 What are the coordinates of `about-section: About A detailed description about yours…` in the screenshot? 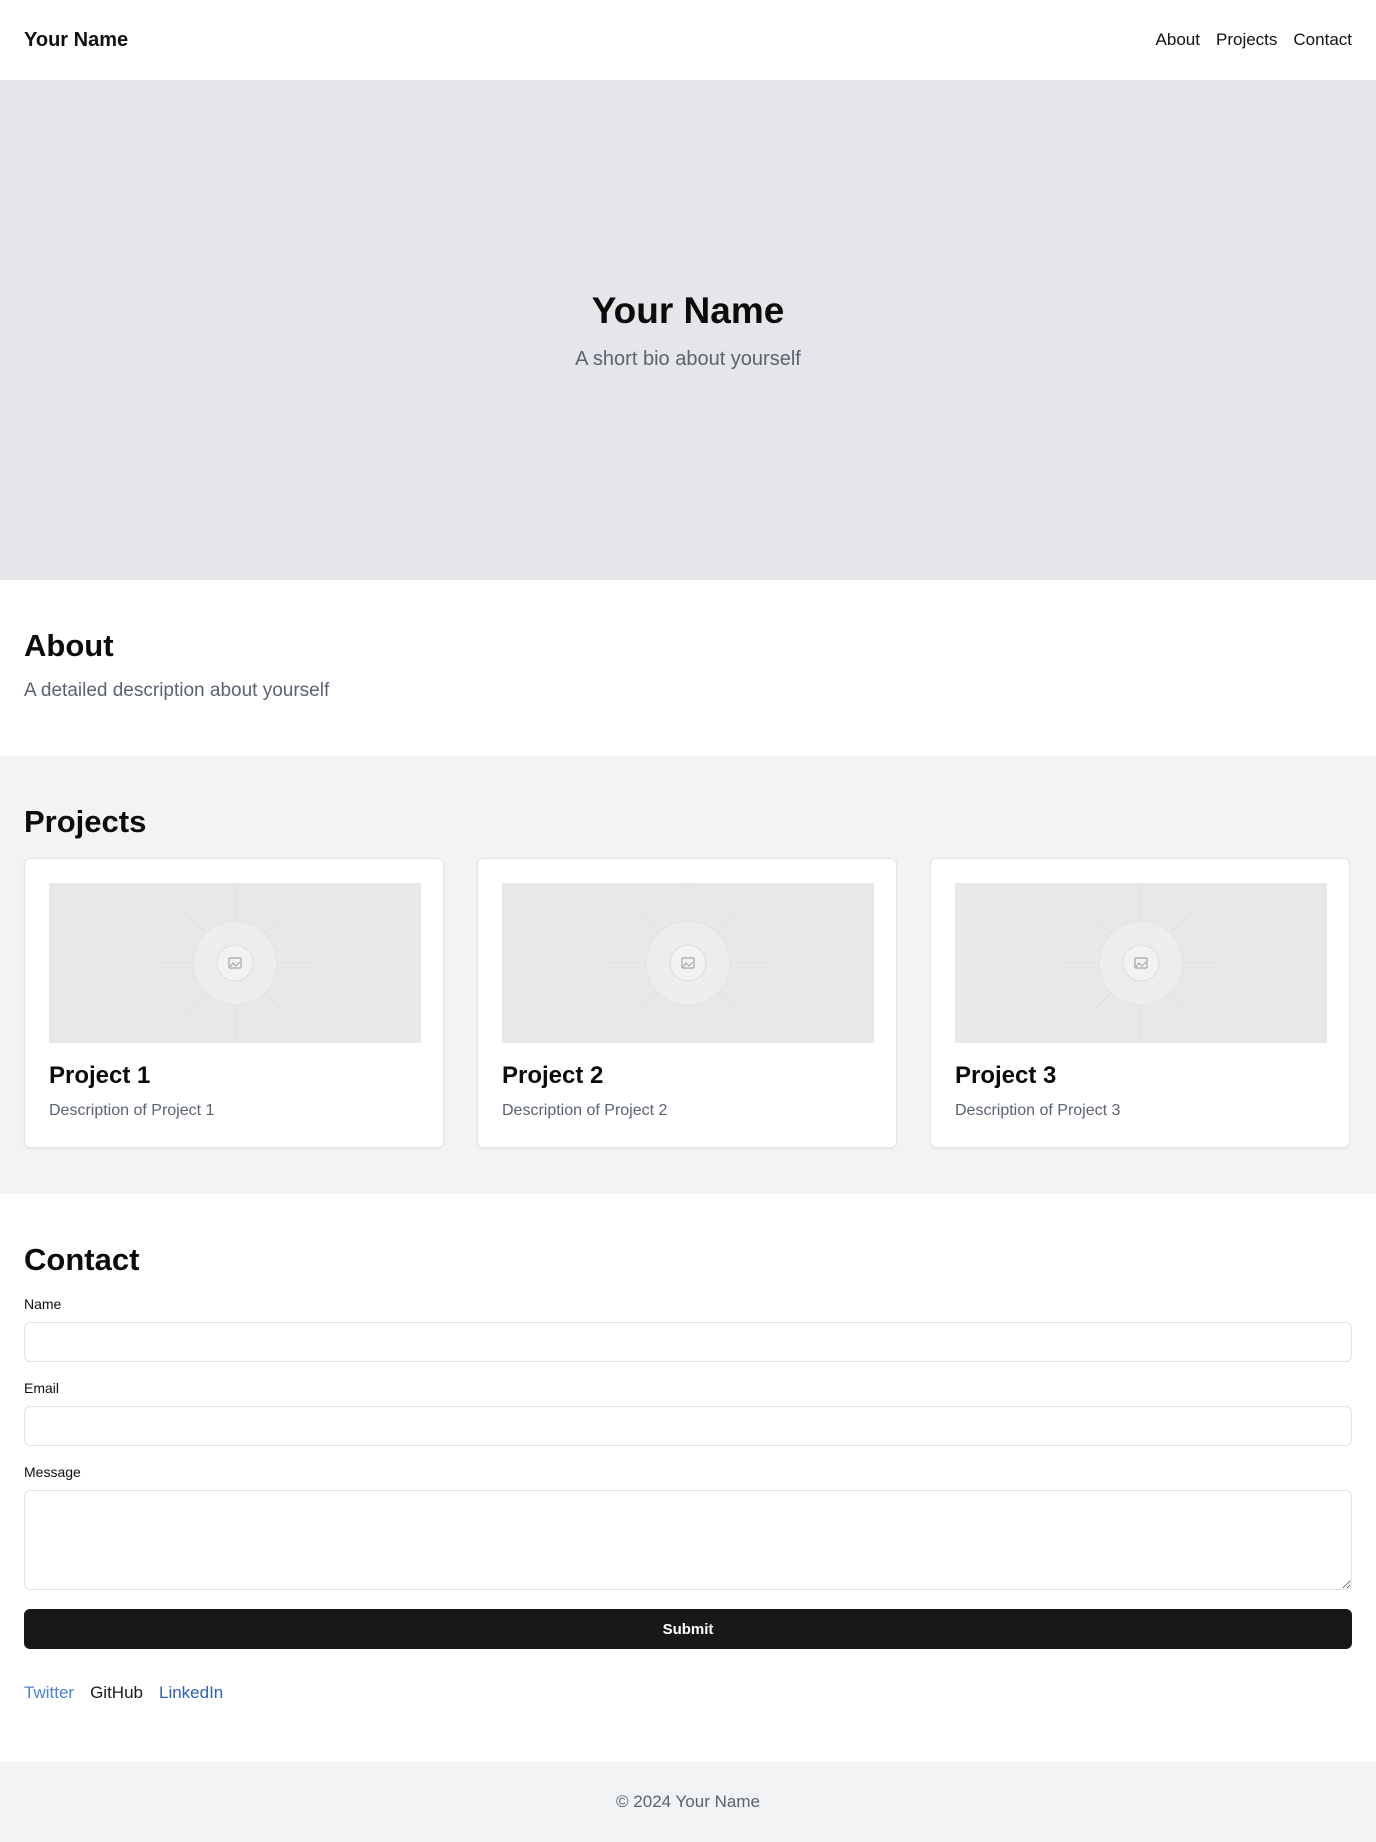 It's located at (688, 668).